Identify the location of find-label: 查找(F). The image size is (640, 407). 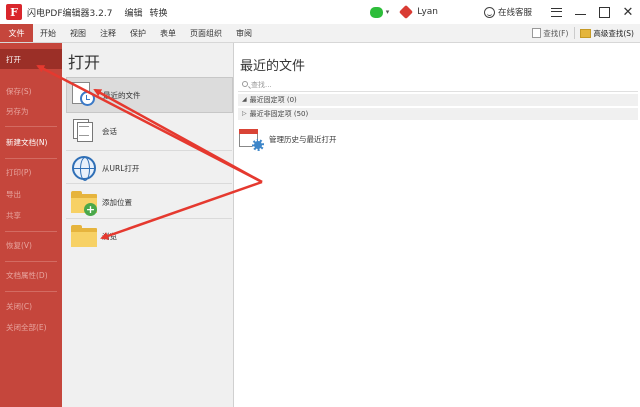
(556, 33).